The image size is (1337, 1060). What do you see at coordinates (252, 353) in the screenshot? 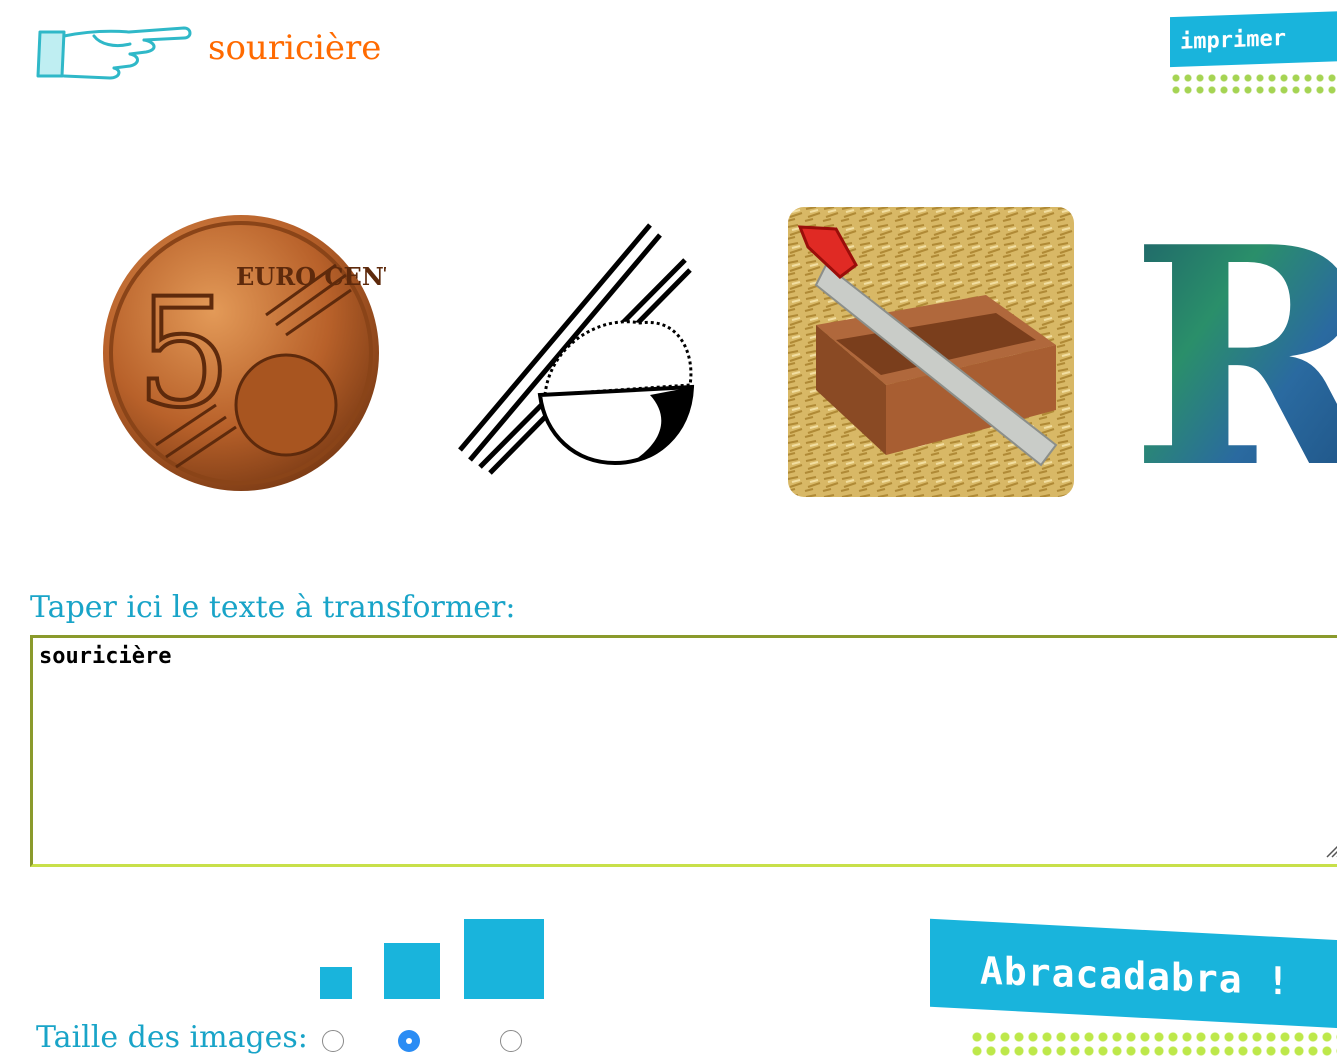
I see `coin-5-cent-icon: 5 EURO CENT` at bounding box center [252, 353].